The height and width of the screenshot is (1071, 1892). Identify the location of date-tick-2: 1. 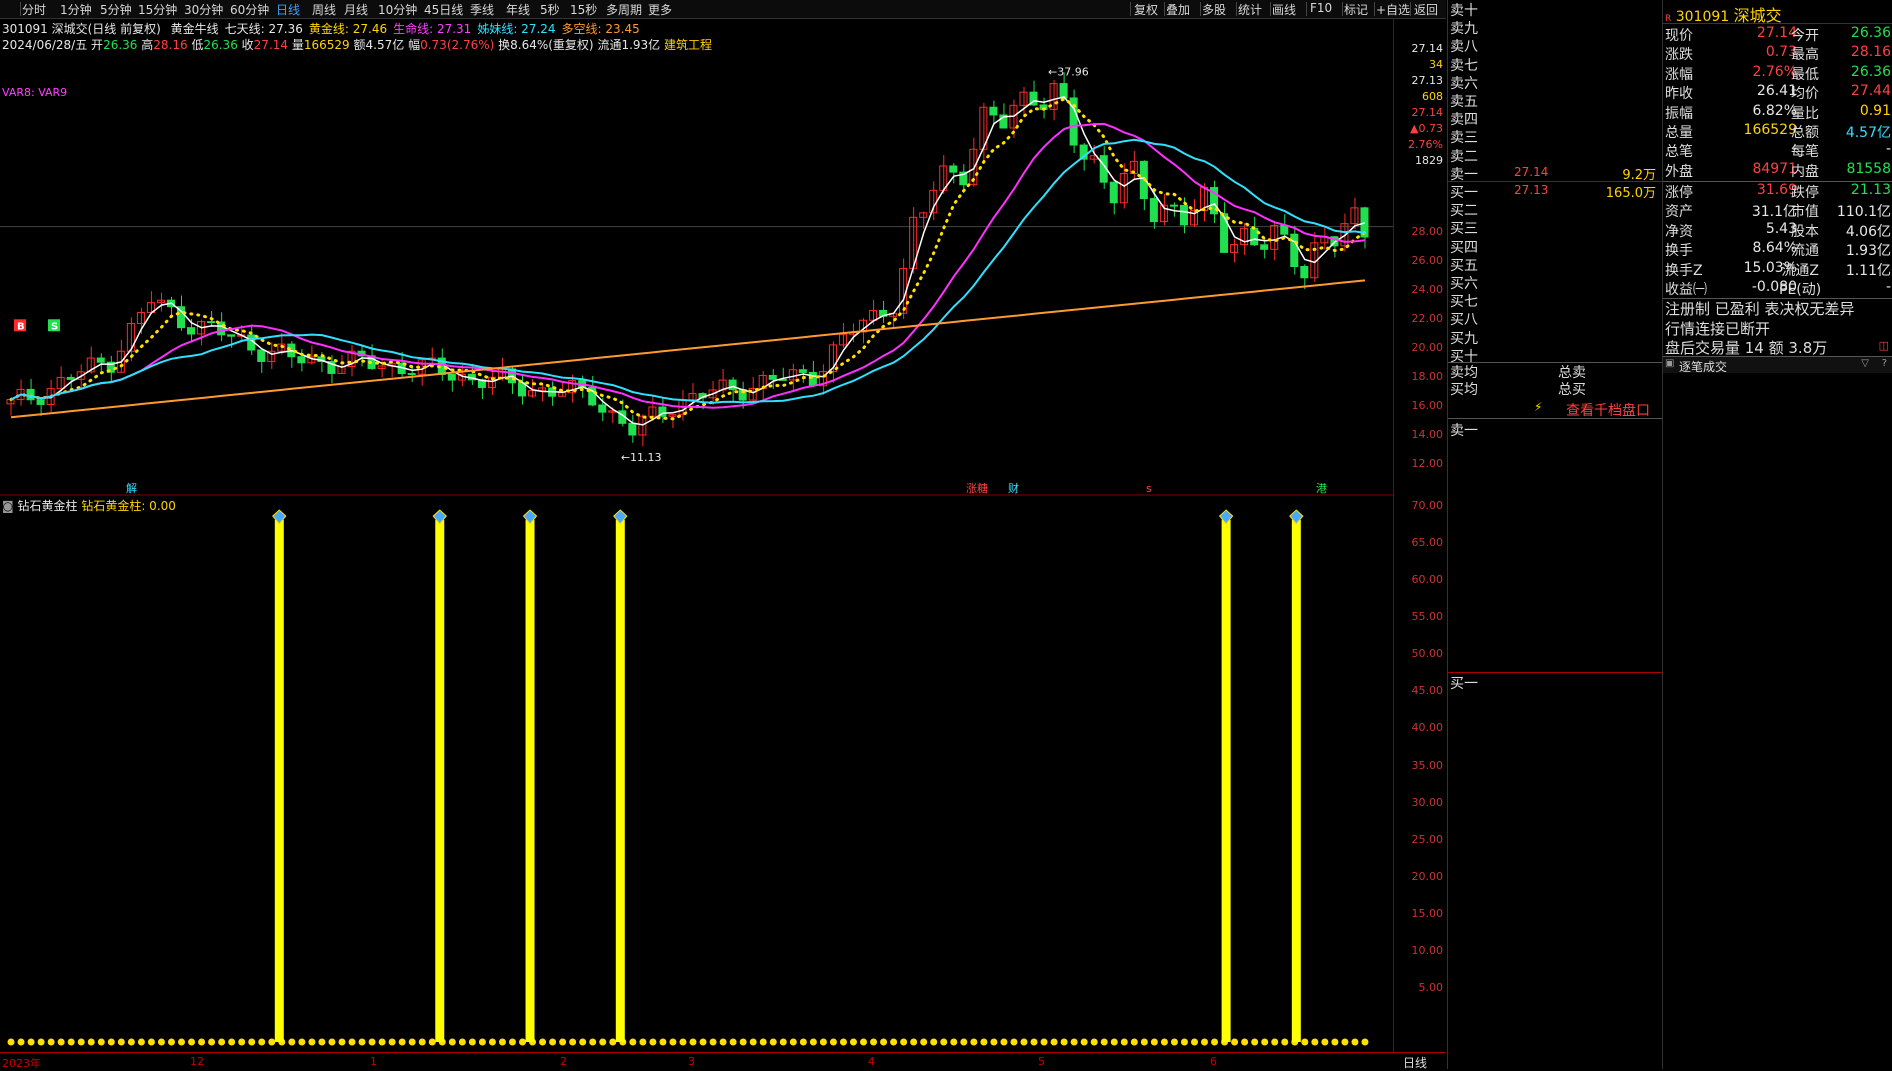
(373, 1061).